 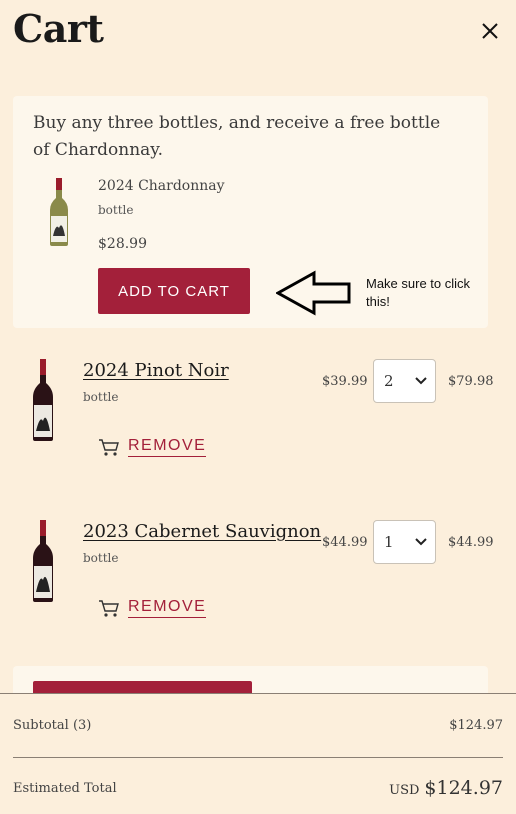 What do you see at coordinates (59, 212) in the screenshot?
I see `chardonnay-bottle-image` at bounding box center [59, 212].